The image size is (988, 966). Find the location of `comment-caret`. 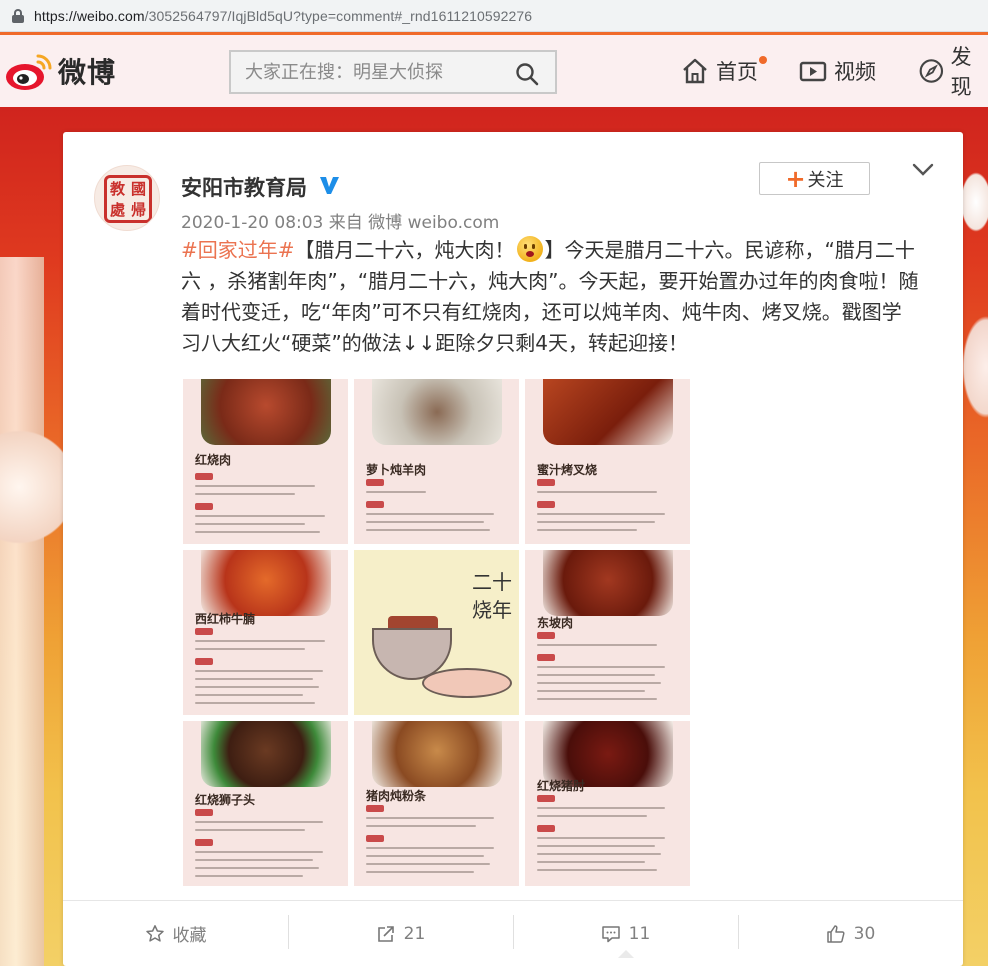

comment-caret is located at coordinates (626, 954).